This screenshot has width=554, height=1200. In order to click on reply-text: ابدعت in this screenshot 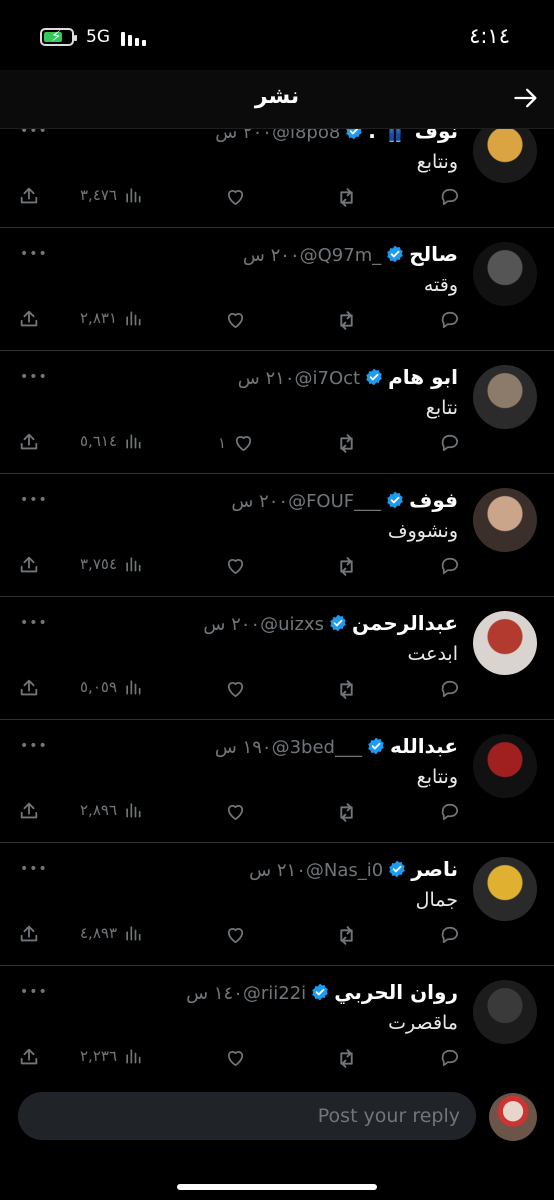, I will do `click(432, 654)`.